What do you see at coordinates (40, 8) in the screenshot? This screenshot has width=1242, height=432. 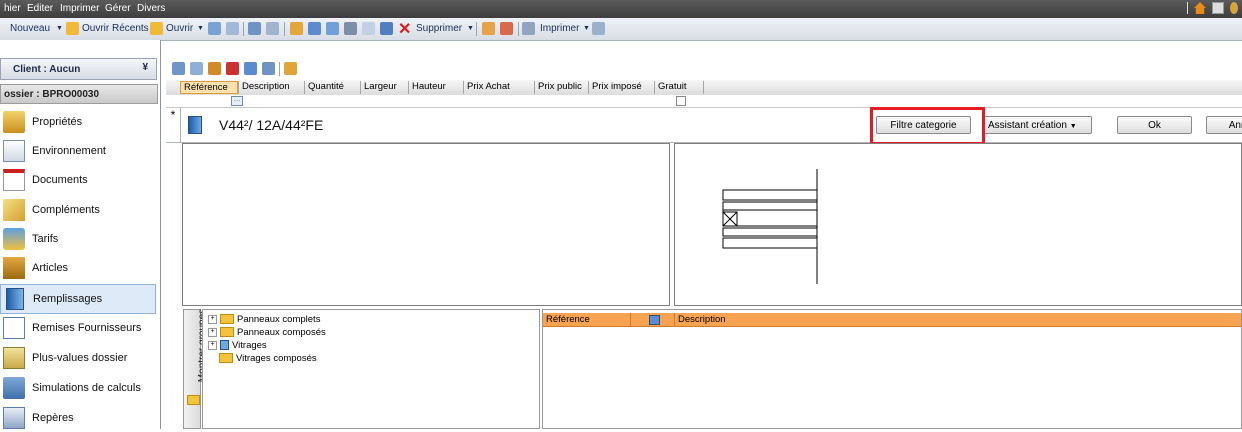 I see `menu-editer: Editer` at bounding box center [40, 8].